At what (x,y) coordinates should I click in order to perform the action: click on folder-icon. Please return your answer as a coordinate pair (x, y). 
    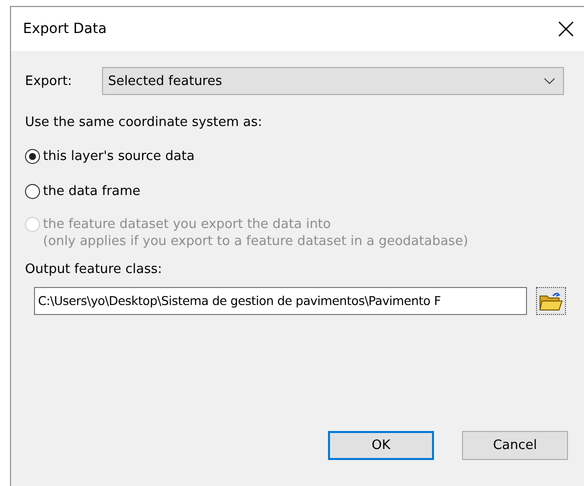
    Looking at the image, I should click on (551, 301).